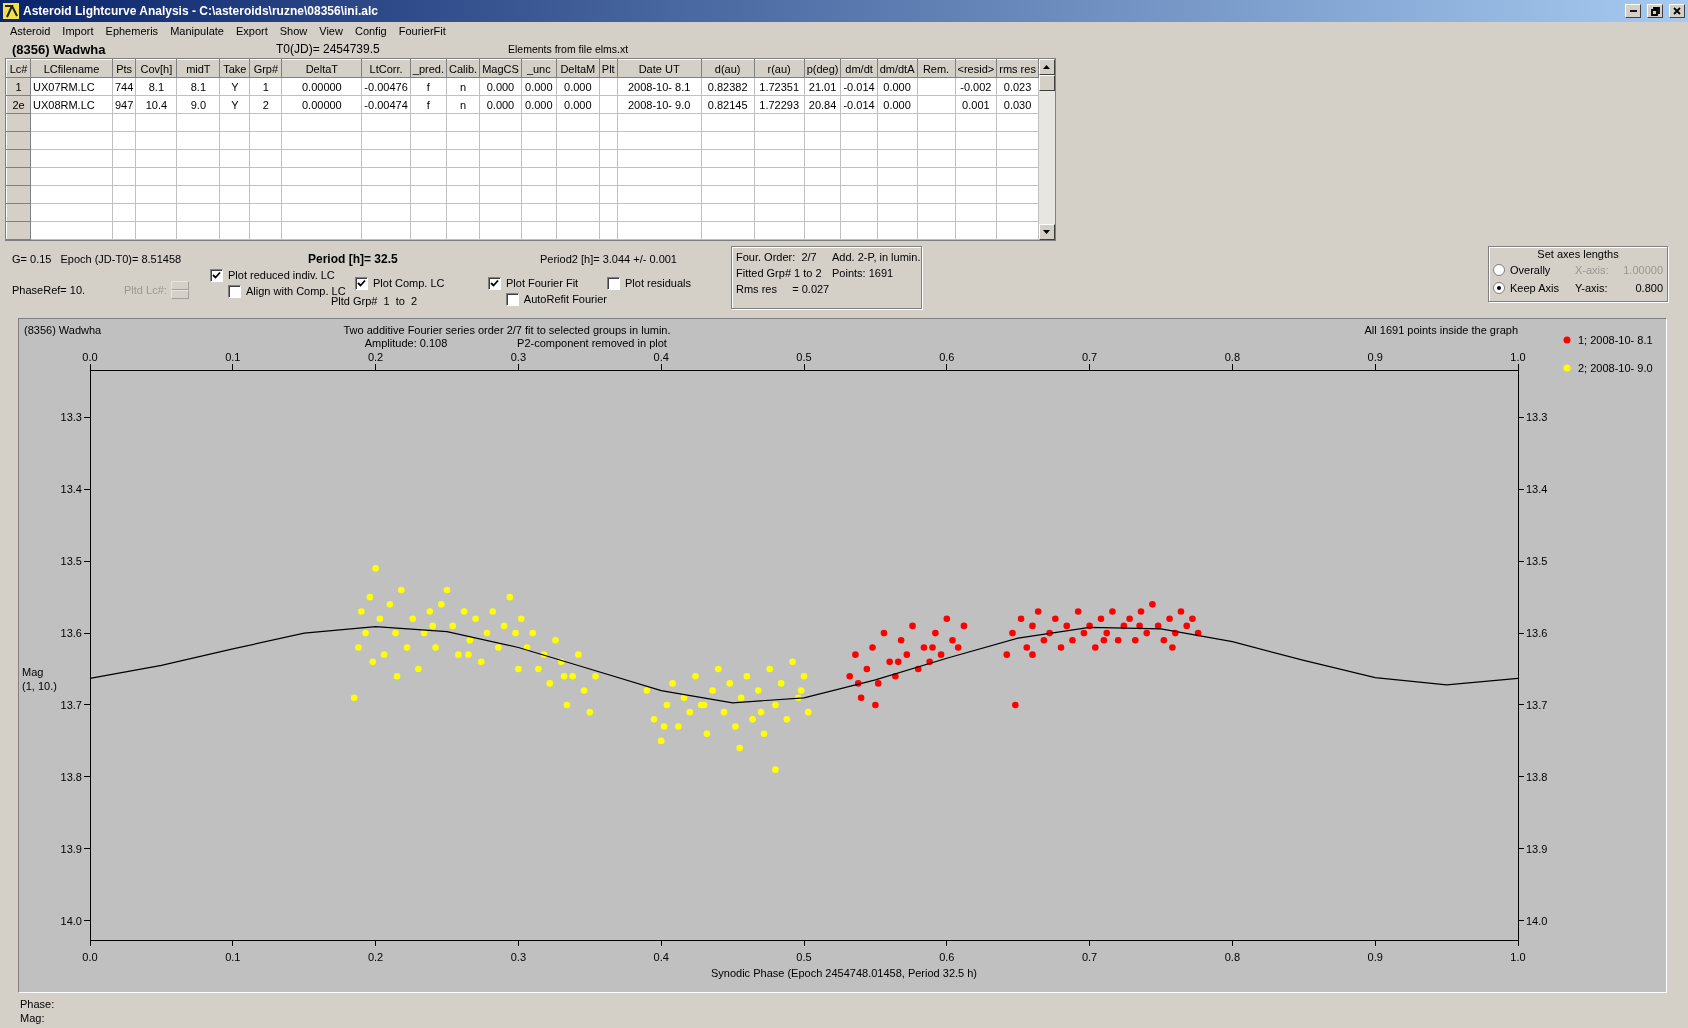 This screenshot has width=1688, height=1028. What do you see at coordinates (539, 68) in the screenshot?
I see `column-header: _unc` at bounding box center [539, 68].